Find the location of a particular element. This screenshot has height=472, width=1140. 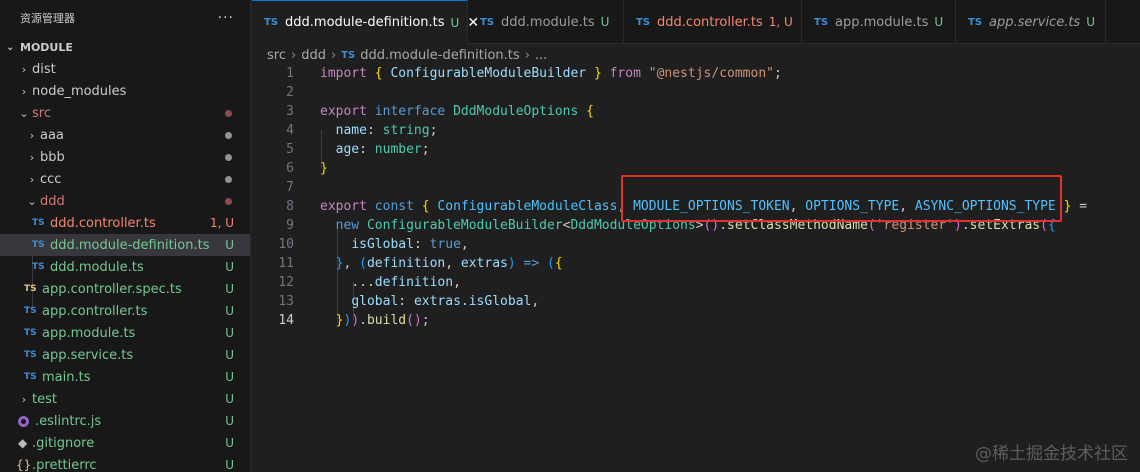

tree-file-ddd-controller: TS ddd.controller.ts 1, U is located at coordinates (125, 223).